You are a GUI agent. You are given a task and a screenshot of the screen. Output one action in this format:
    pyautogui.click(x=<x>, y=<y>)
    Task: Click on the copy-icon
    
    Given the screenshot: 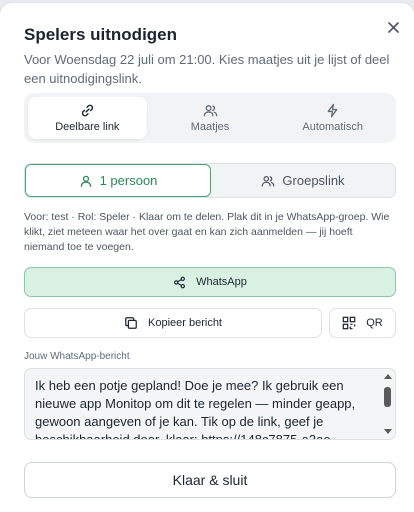 What is the action you would take?
    pyautogui.click(x=131, y=323)
    